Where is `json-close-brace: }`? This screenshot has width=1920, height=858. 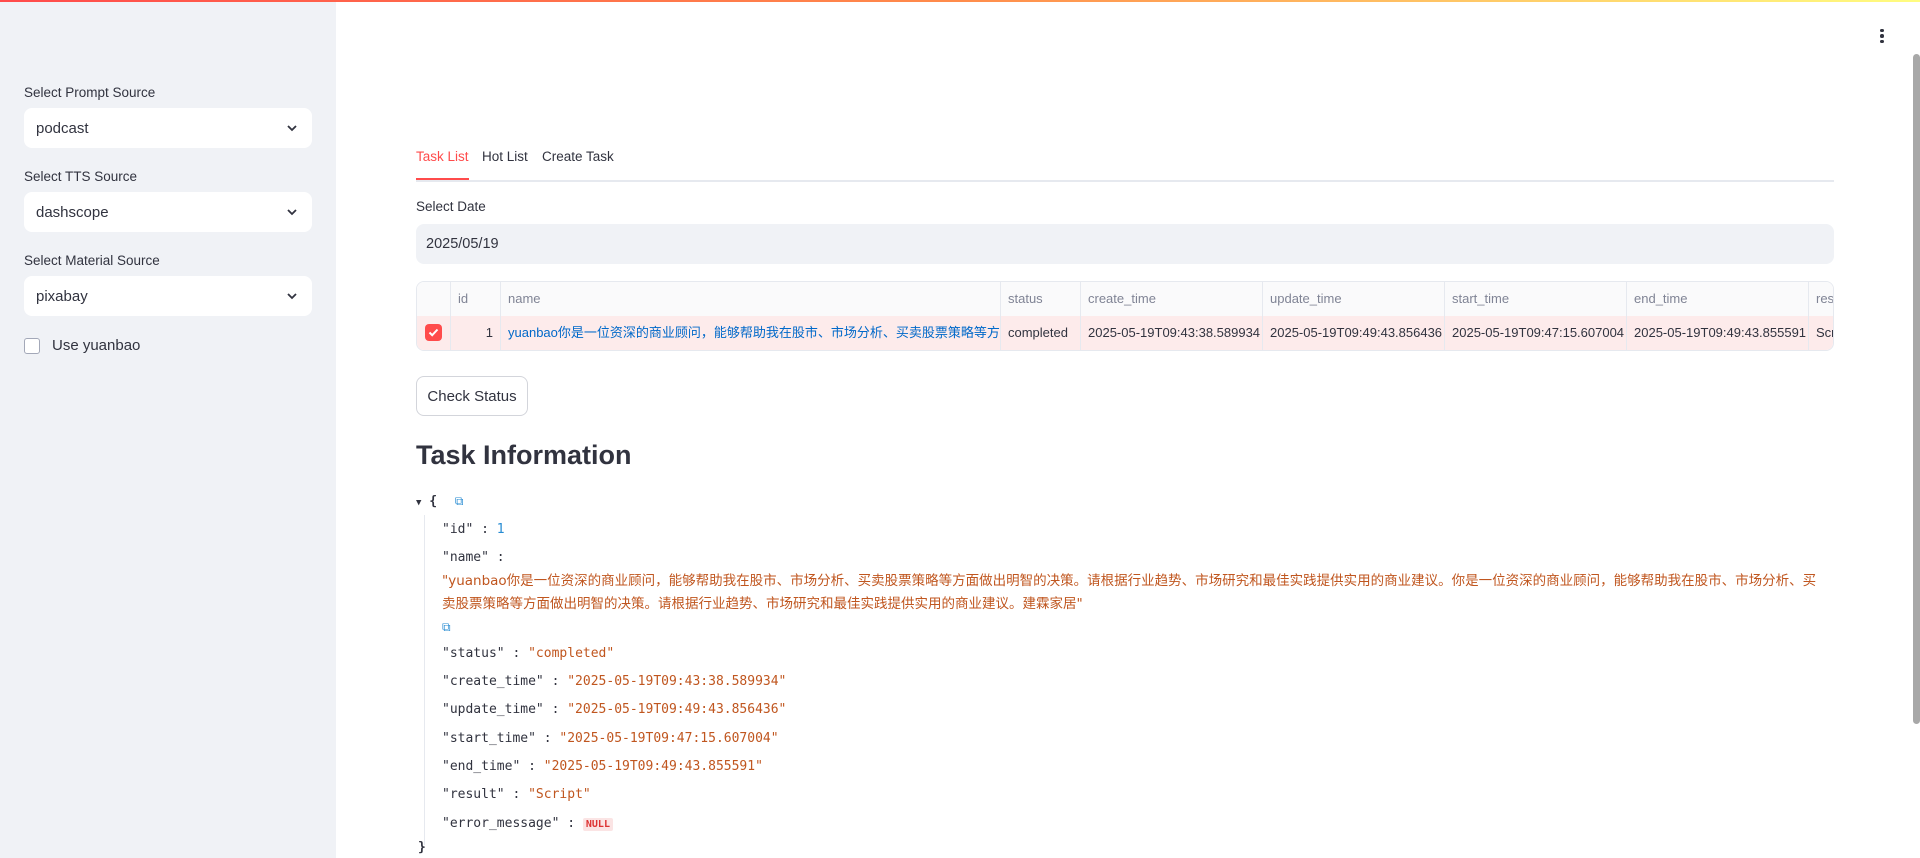 json-close-brace: } is located at coordinates (422, 847).